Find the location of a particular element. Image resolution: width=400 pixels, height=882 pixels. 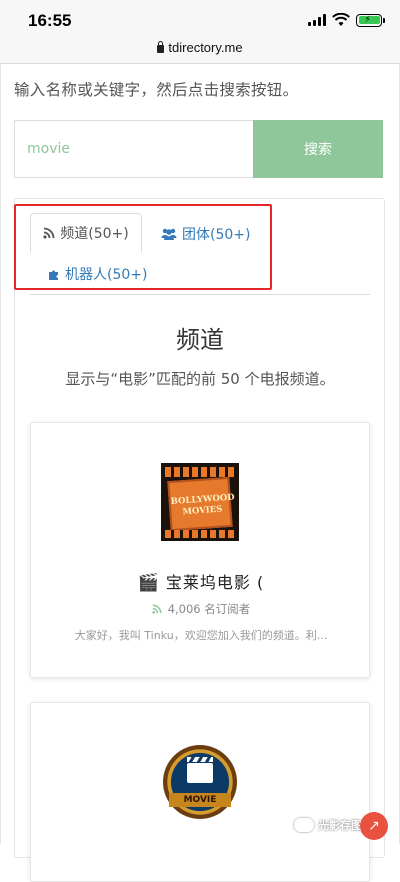

status-time: 16:55 is located at coordinates (50, 20).